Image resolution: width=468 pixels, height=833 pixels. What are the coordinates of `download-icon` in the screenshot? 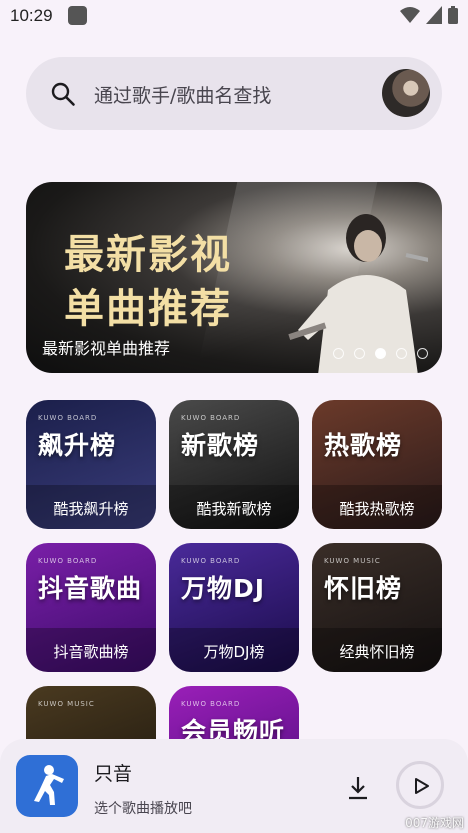 It's located at (358, 788).